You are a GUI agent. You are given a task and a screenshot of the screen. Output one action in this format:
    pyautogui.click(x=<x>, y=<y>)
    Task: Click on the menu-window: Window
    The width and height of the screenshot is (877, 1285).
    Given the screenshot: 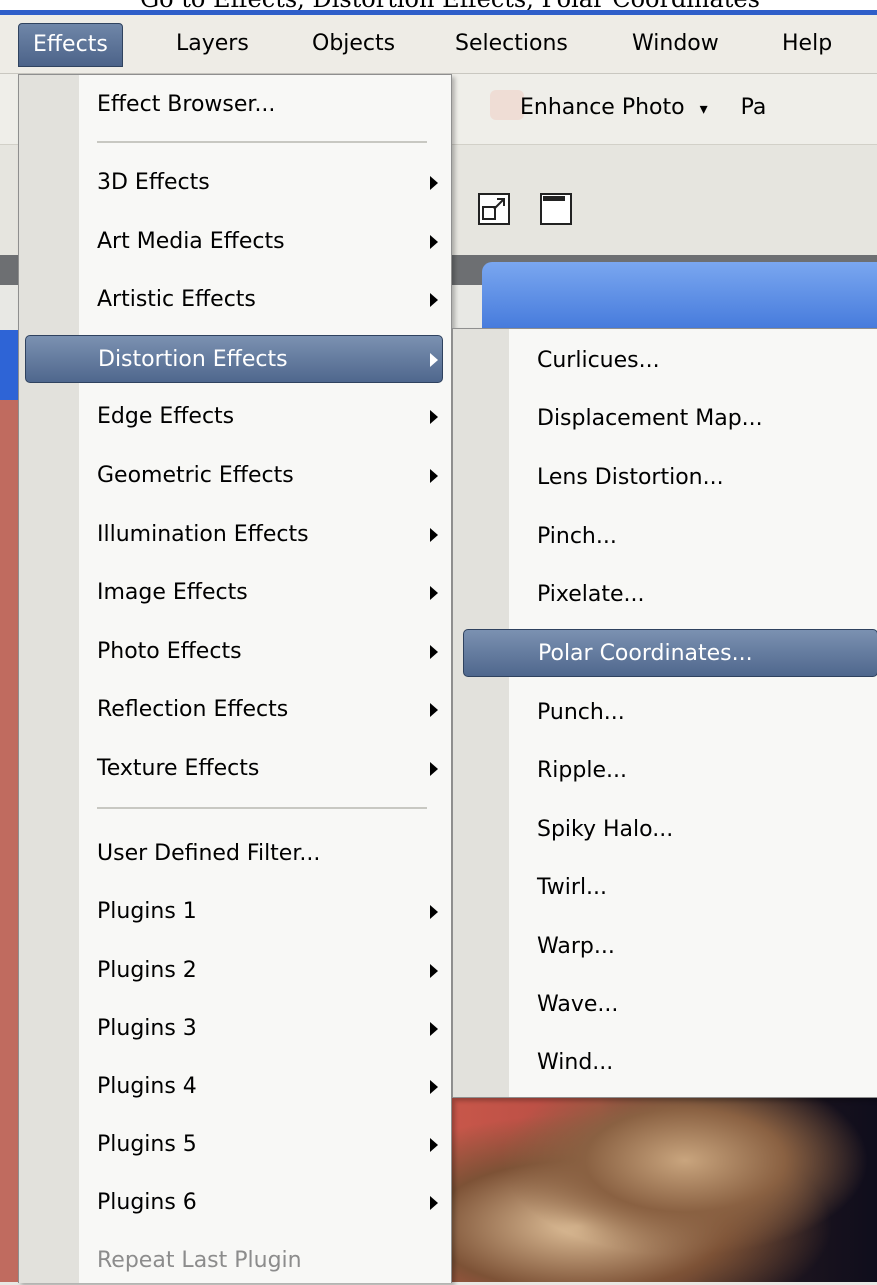 What is the action you would take?
    pyautogui.click(x=675, y=44)
    